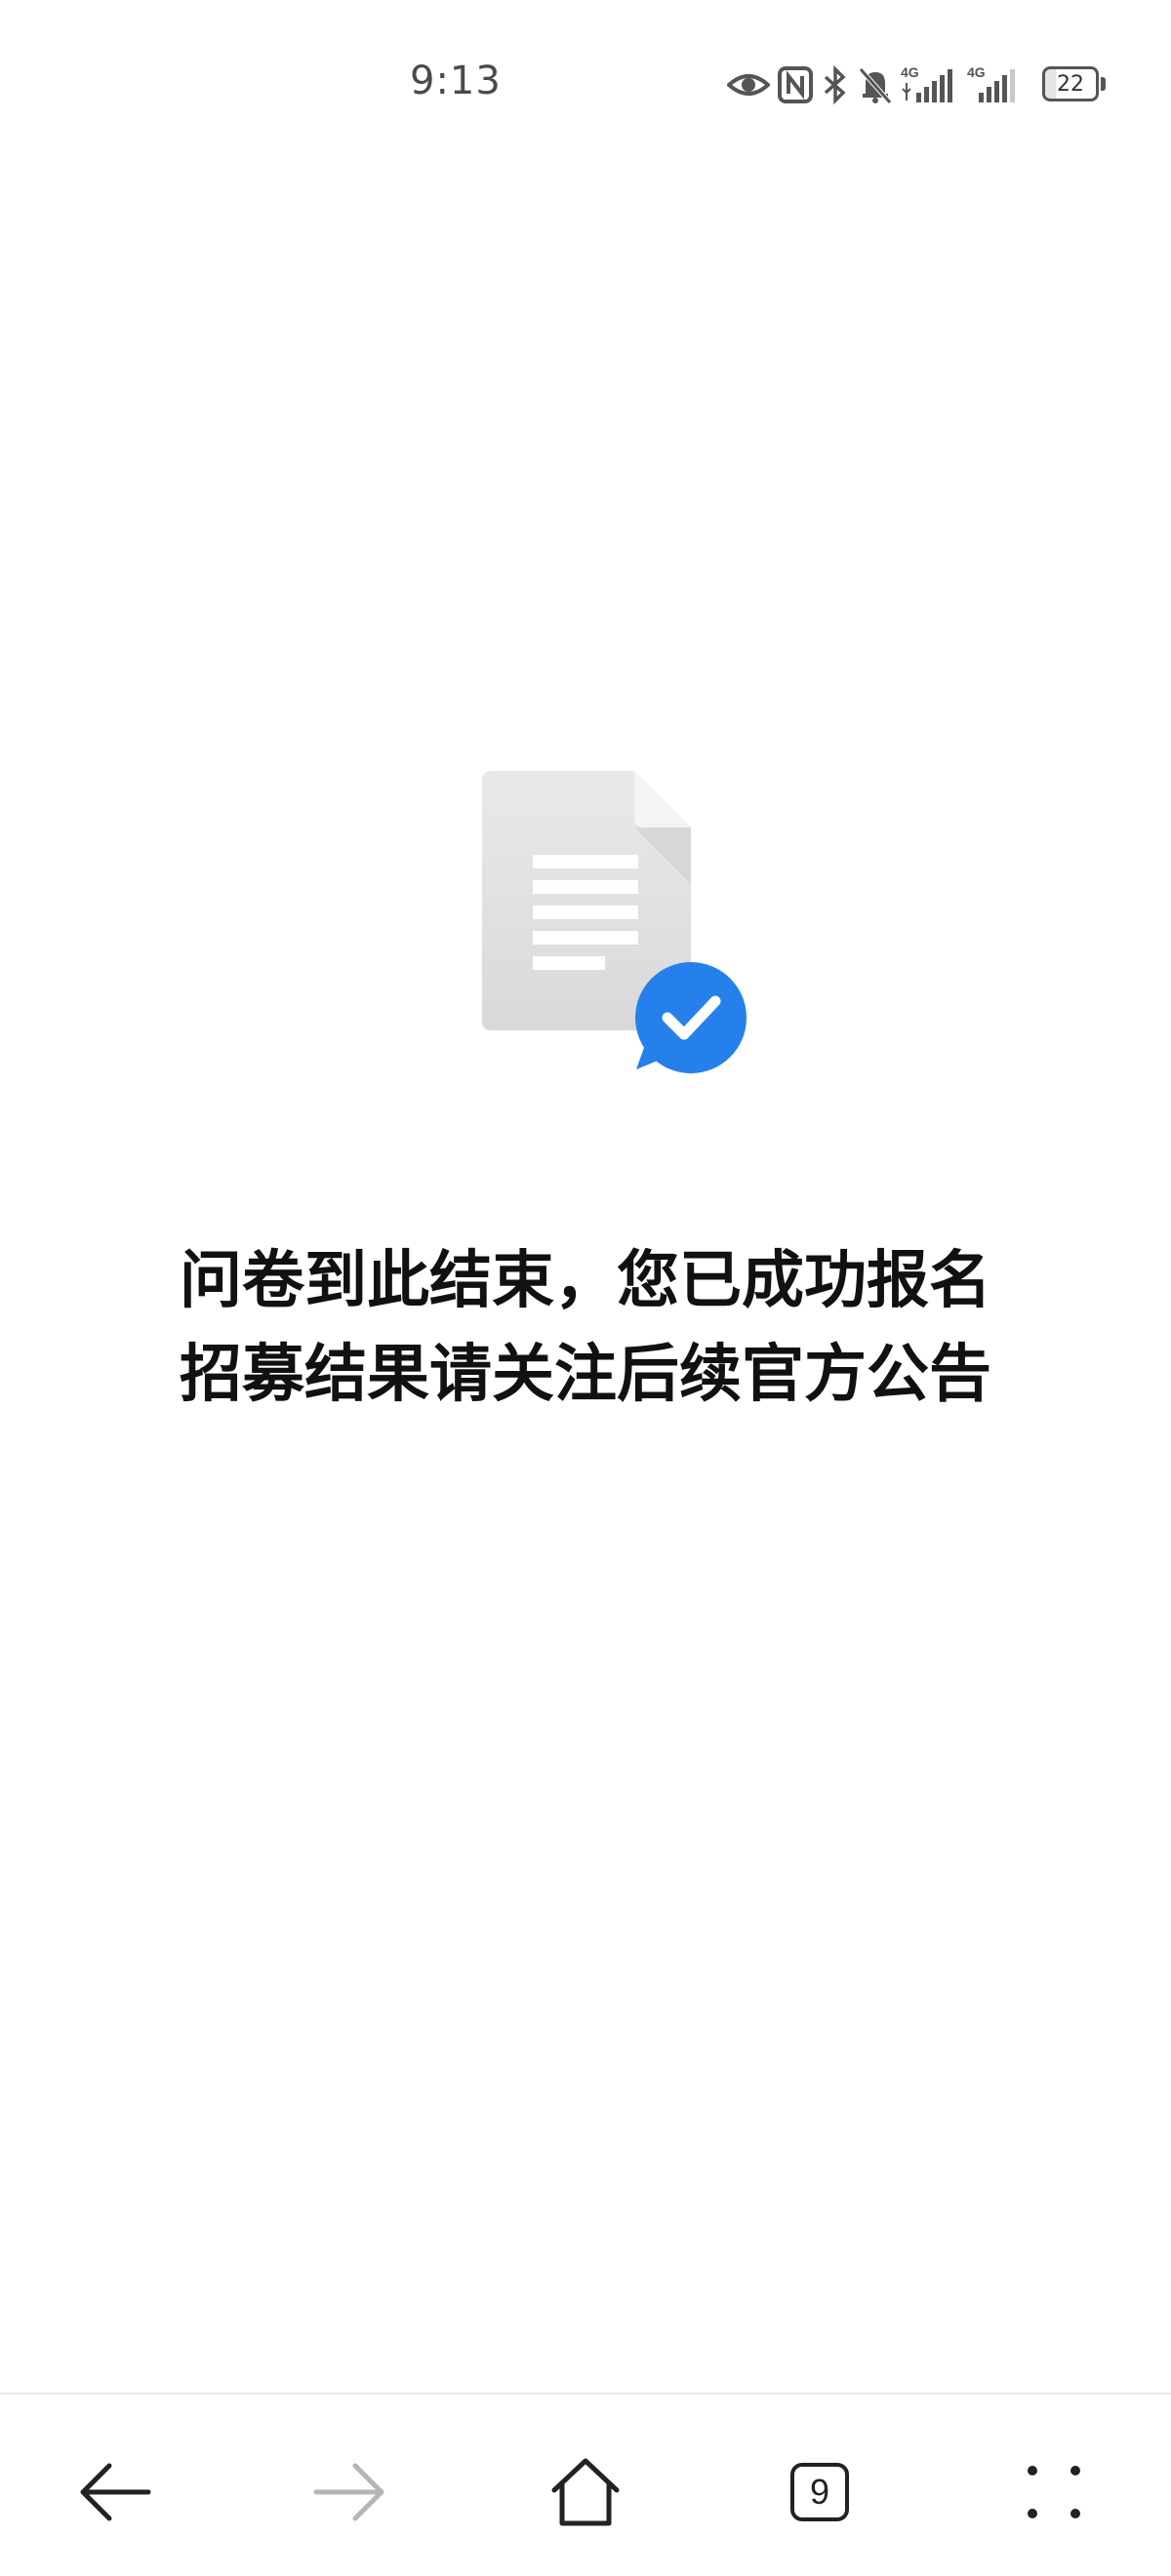  I want to click on bluetooth-icon, so click(835, 84).